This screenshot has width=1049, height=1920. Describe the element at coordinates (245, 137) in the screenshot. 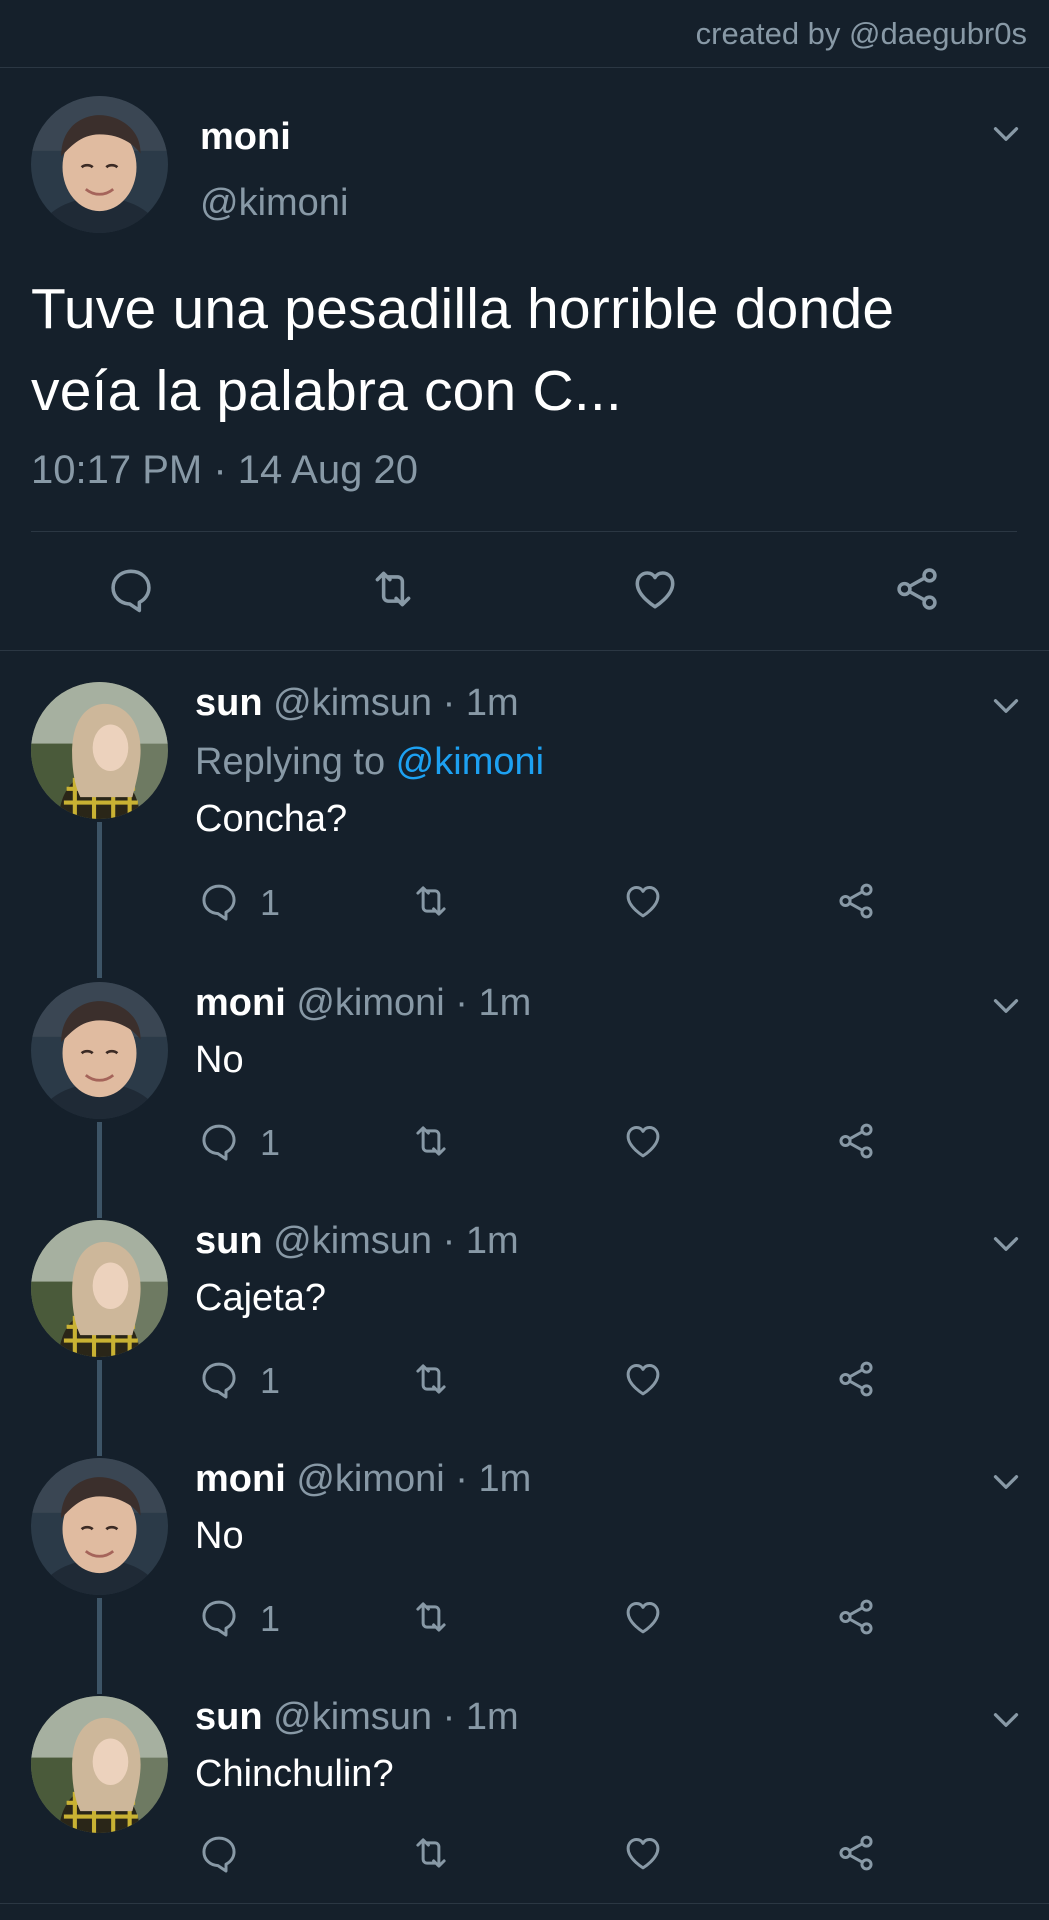

I see `main-tweet-name: moni` at that location.